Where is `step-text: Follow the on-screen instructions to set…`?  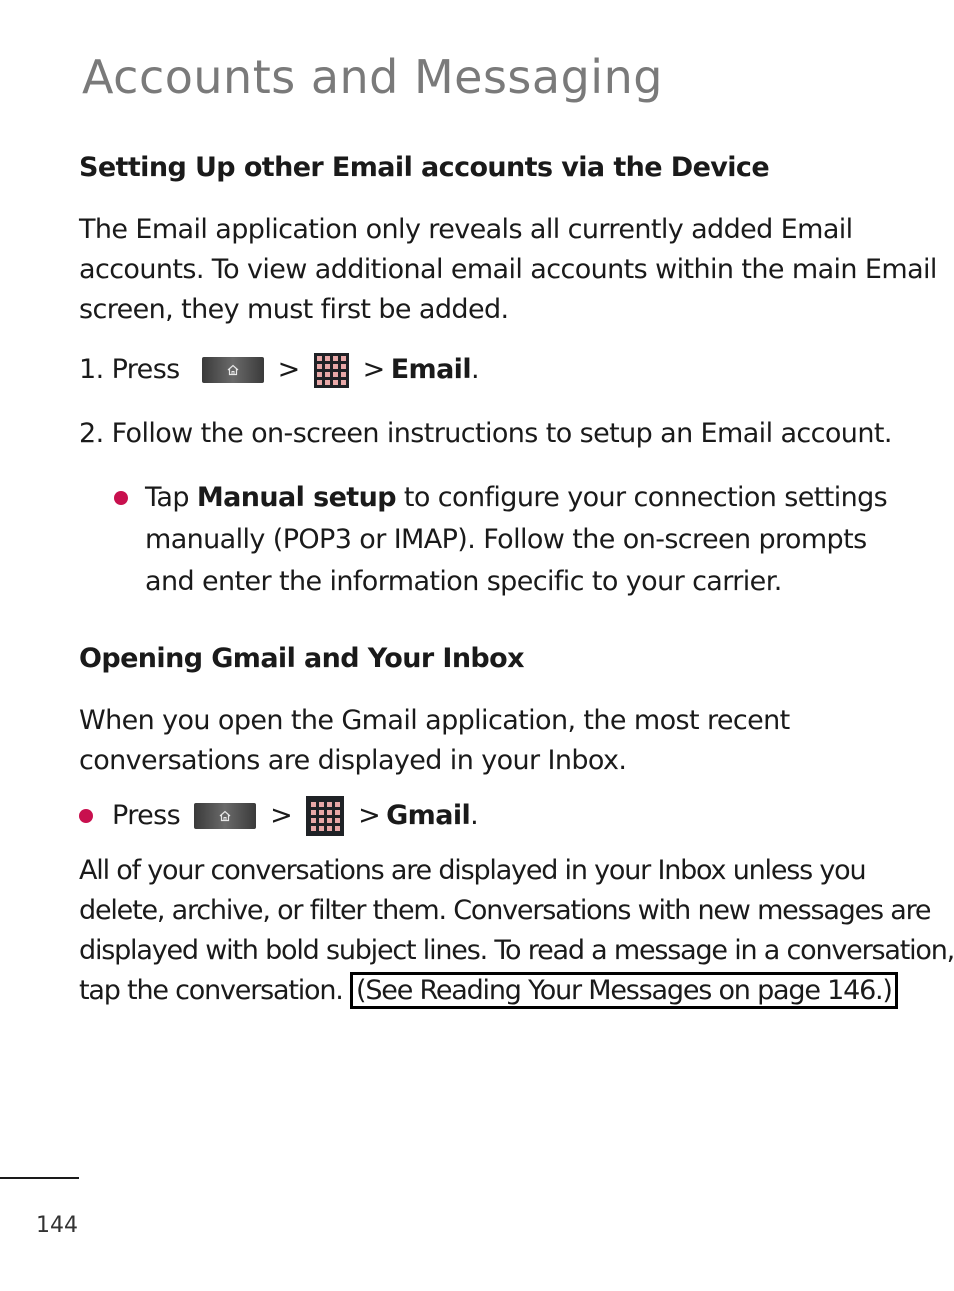
step-text: Follow the on-screen instructions to set… is located at coordinates (502, 433).